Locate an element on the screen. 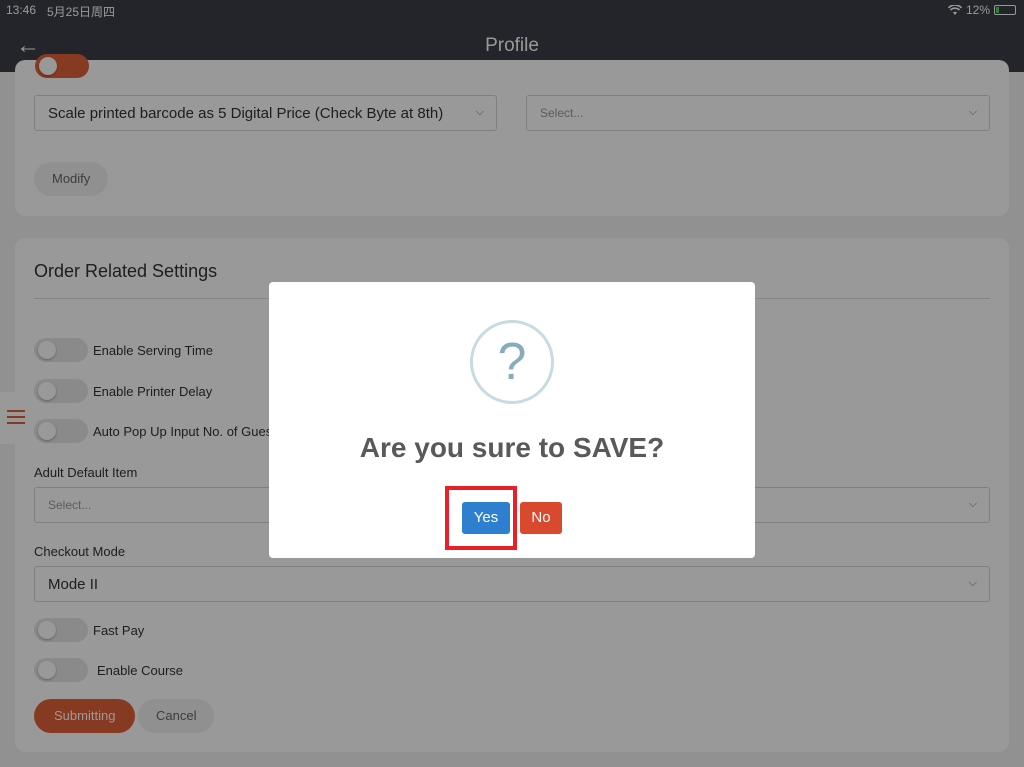  no-button: No is located at coordinates (541, 518).